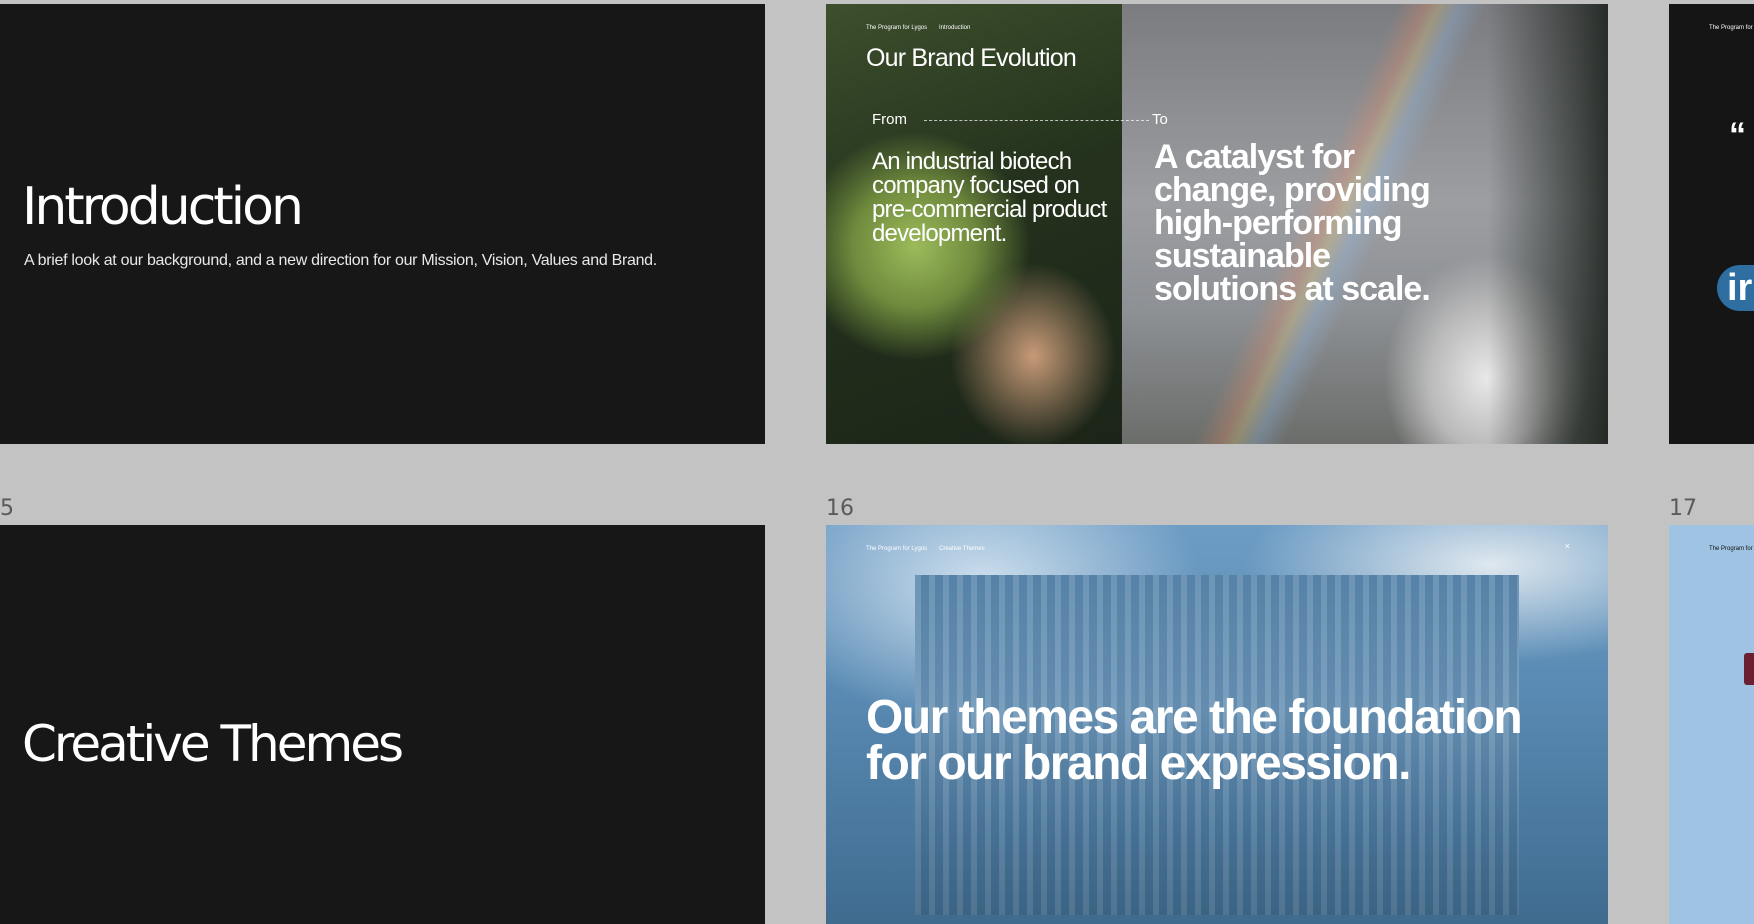 The image size is (1754, 924). Describe the element at coordinates (1740, 288) in the screenshot. I see `pill-text: ir` at that location.